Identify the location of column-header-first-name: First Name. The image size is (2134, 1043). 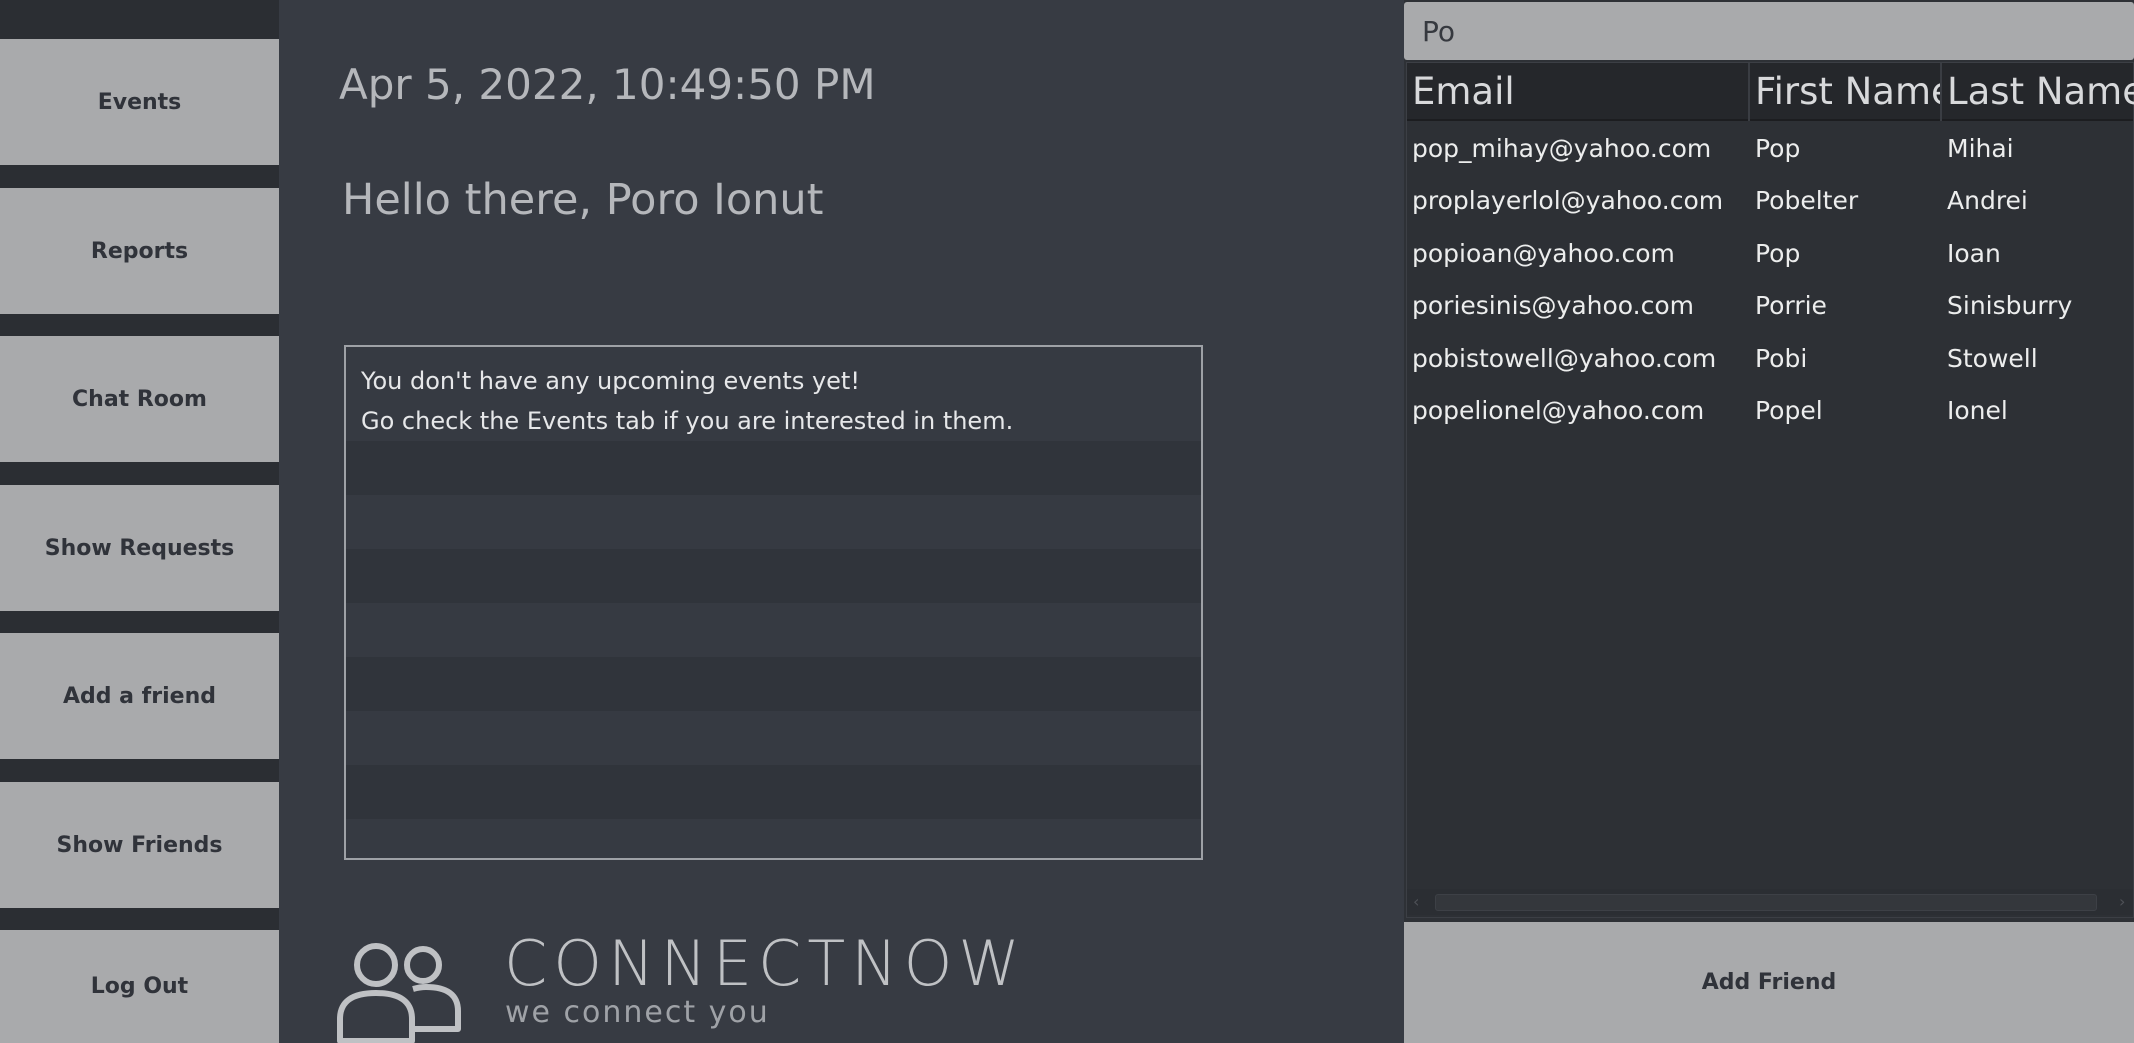
(1846, 92).